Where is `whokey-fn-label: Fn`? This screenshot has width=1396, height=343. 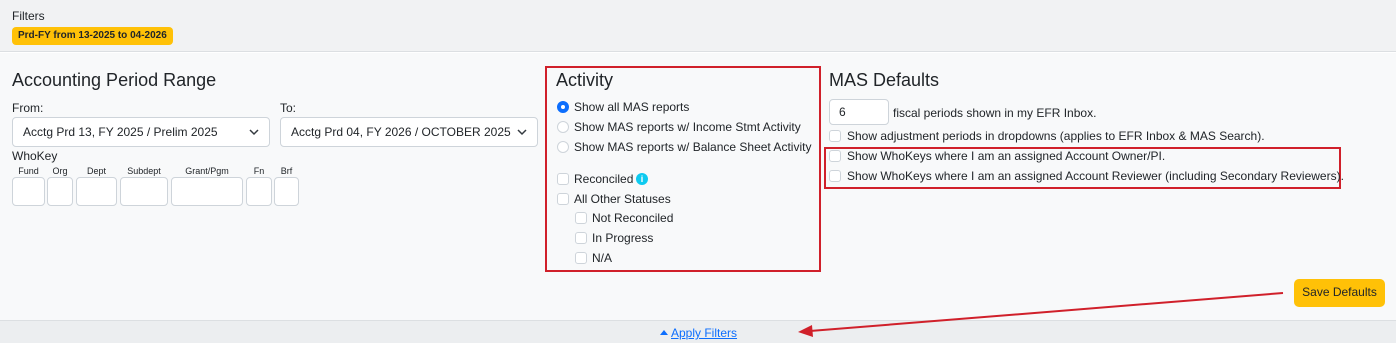
whokey-fn-label: Fn is located at coordinates (259, 171).